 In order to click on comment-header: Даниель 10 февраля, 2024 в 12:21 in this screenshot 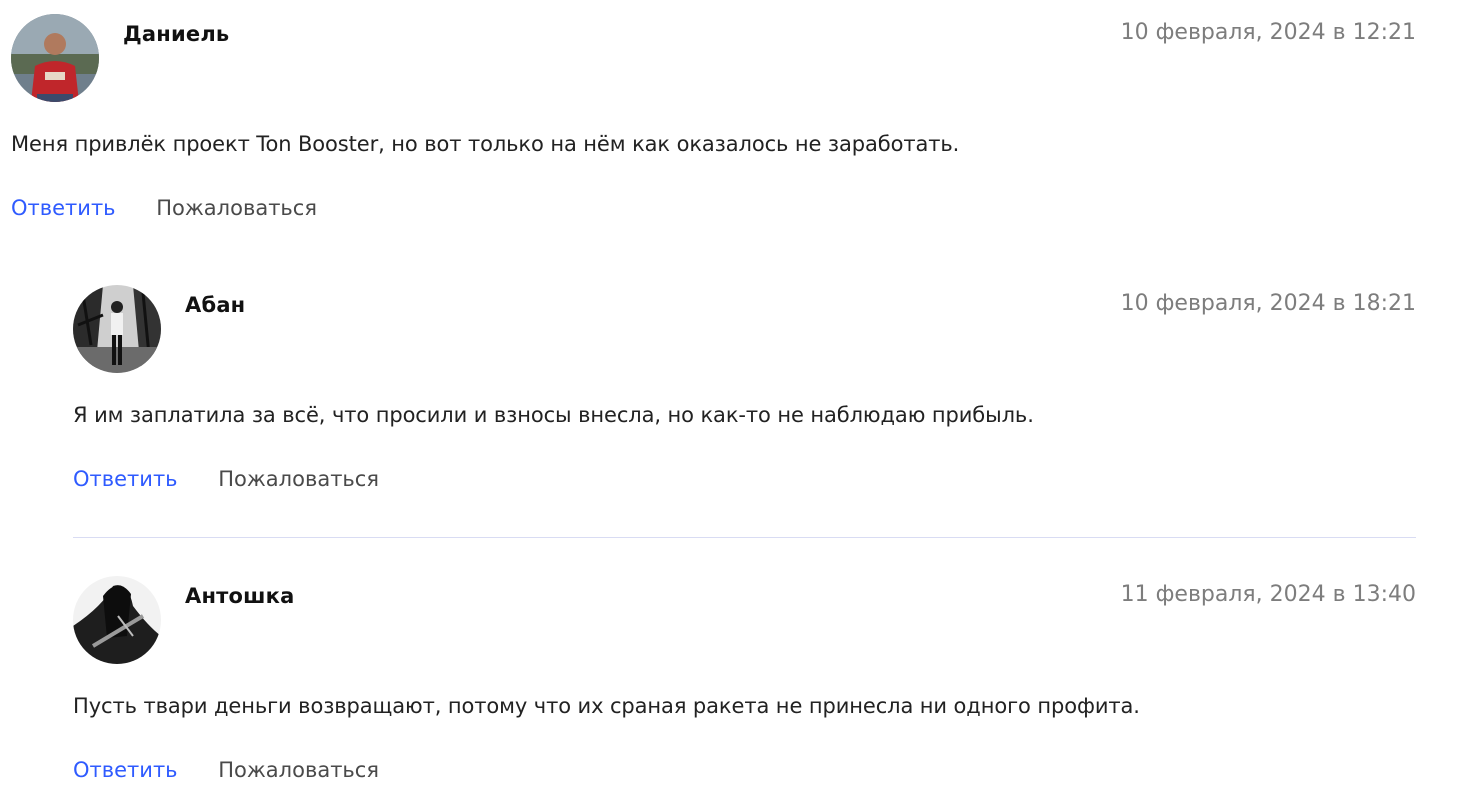, I will do `click(713, 58)`.